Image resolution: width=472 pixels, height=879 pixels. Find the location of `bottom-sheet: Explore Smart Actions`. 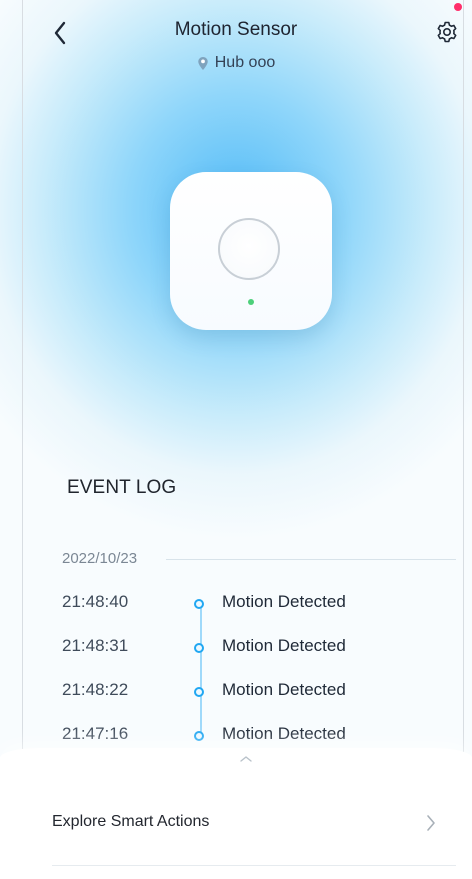

bottom-sheet: Explore Smart Actions is located at coordinates (236, 813).